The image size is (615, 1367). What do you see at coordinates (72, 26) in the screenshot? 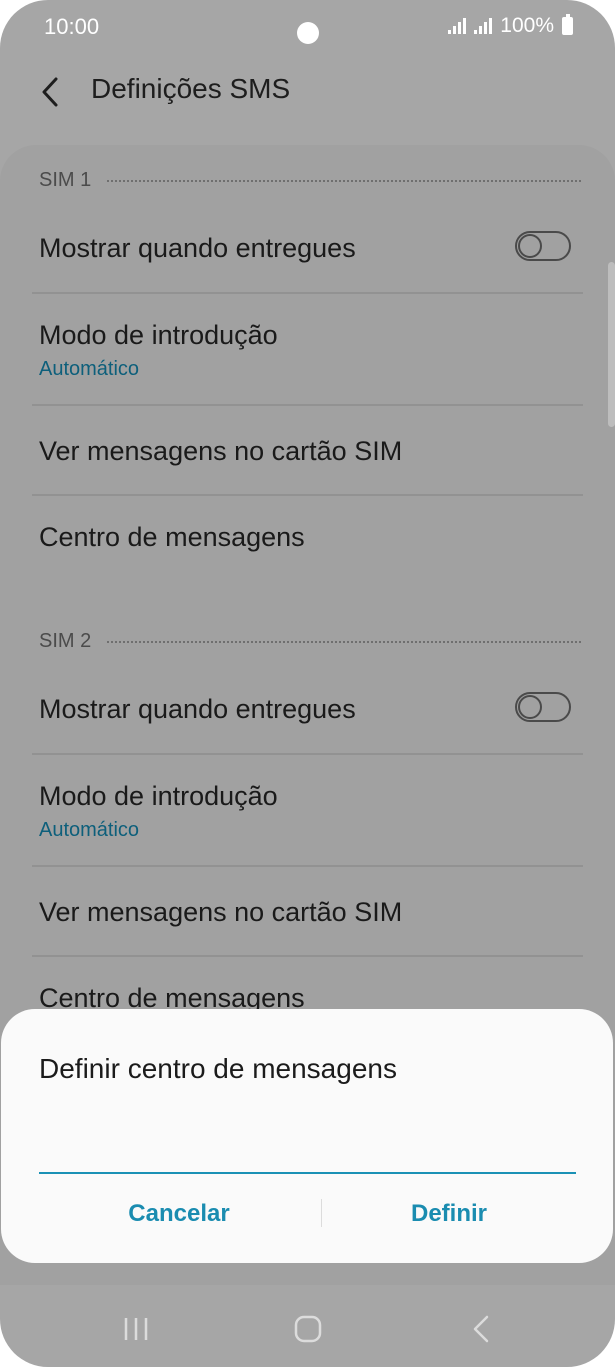
I see `status-time: 10:00` at bounding box center [72, 26].